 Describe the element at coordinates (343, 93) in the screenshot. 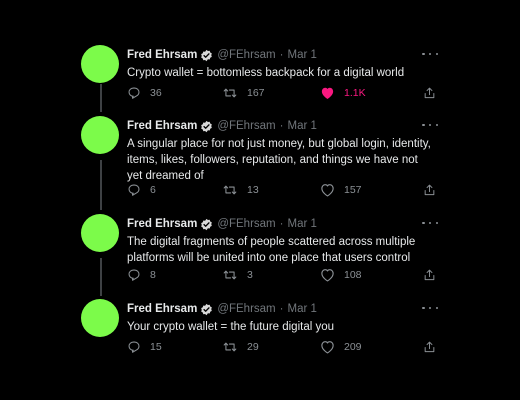

I see `like-button: 1.1K` at that location.